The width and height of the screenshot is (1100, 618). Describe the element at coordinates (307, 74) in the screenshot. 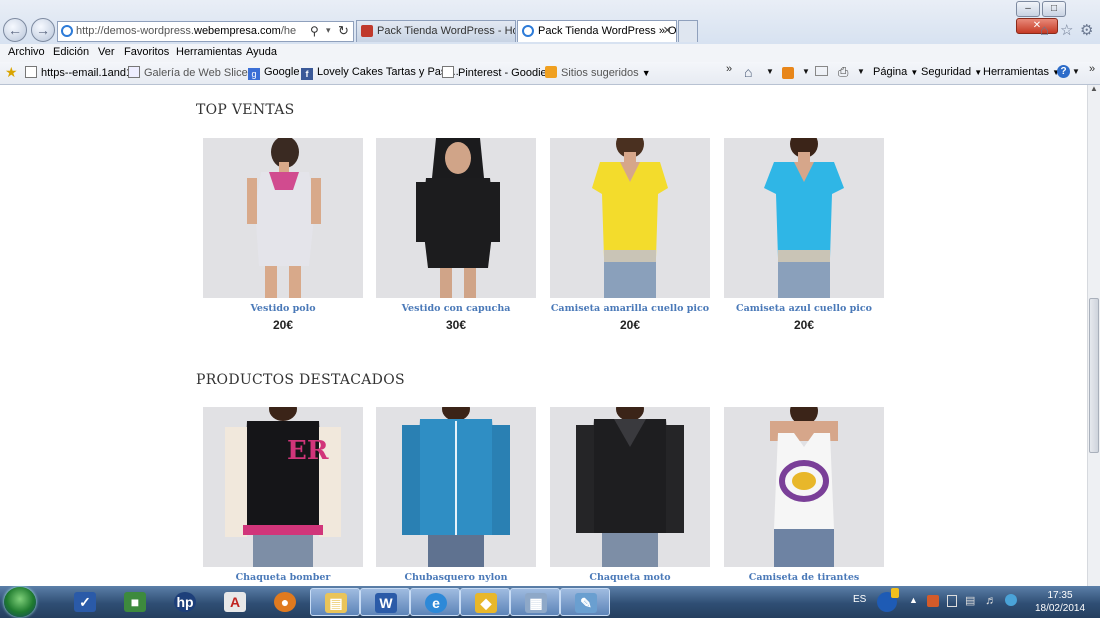

I see `facebook-icon: f` at that location.